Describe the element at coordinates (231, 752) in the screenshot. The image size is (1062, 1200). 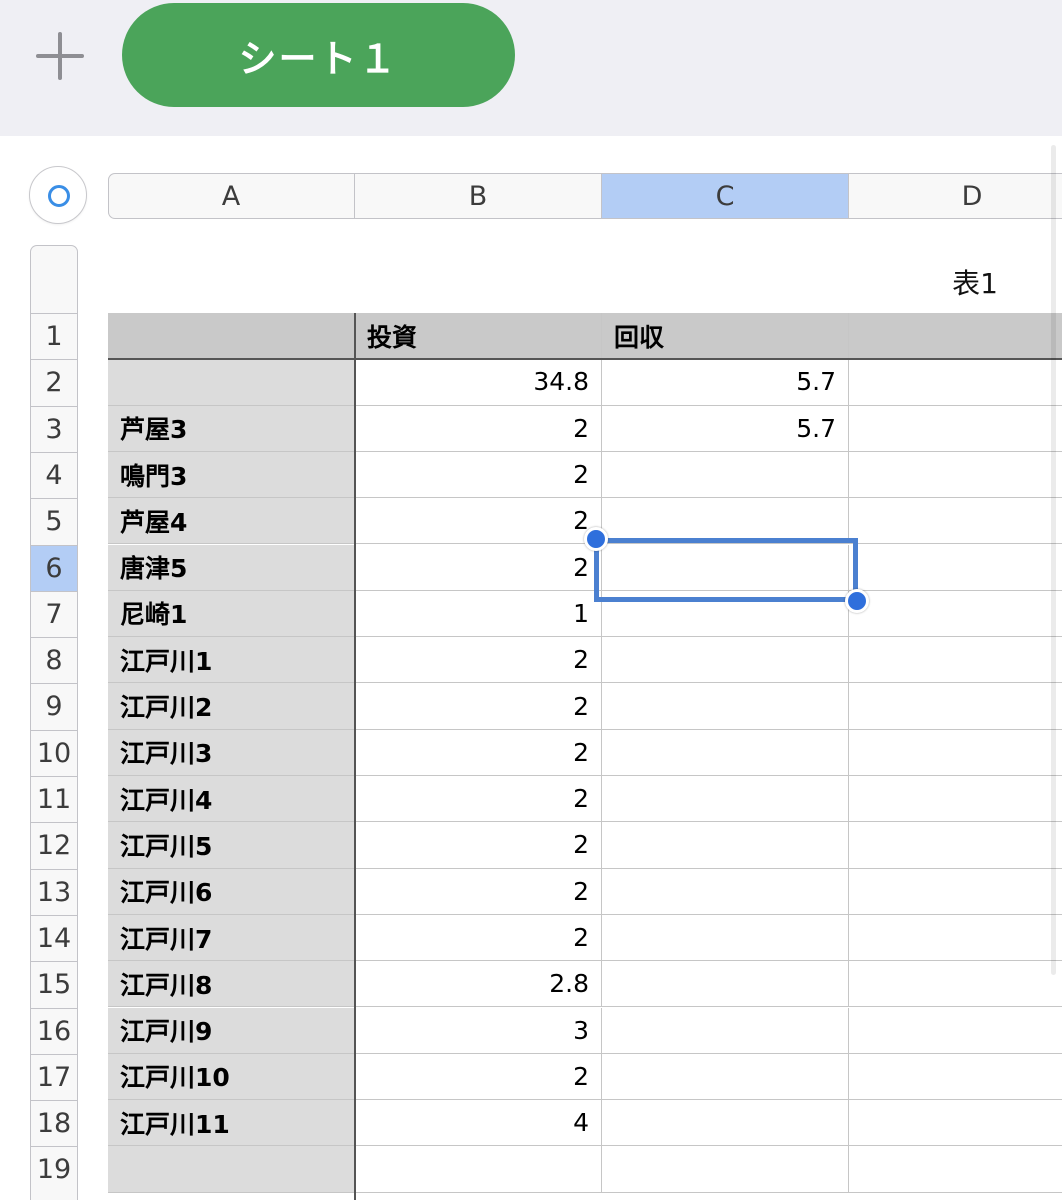
I see `table-cell: 江戸川3` at that location.